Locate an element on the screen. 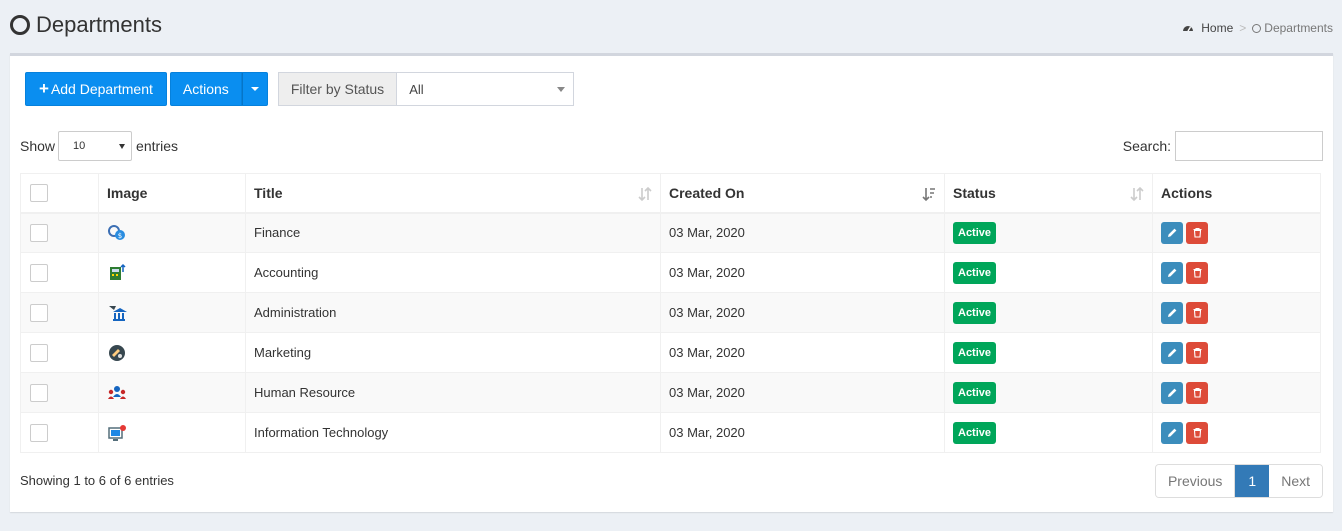 The image size is (1342, 531). table-info: Showing 1 to 6 of 6 entries is located at coordinates (97, 480).